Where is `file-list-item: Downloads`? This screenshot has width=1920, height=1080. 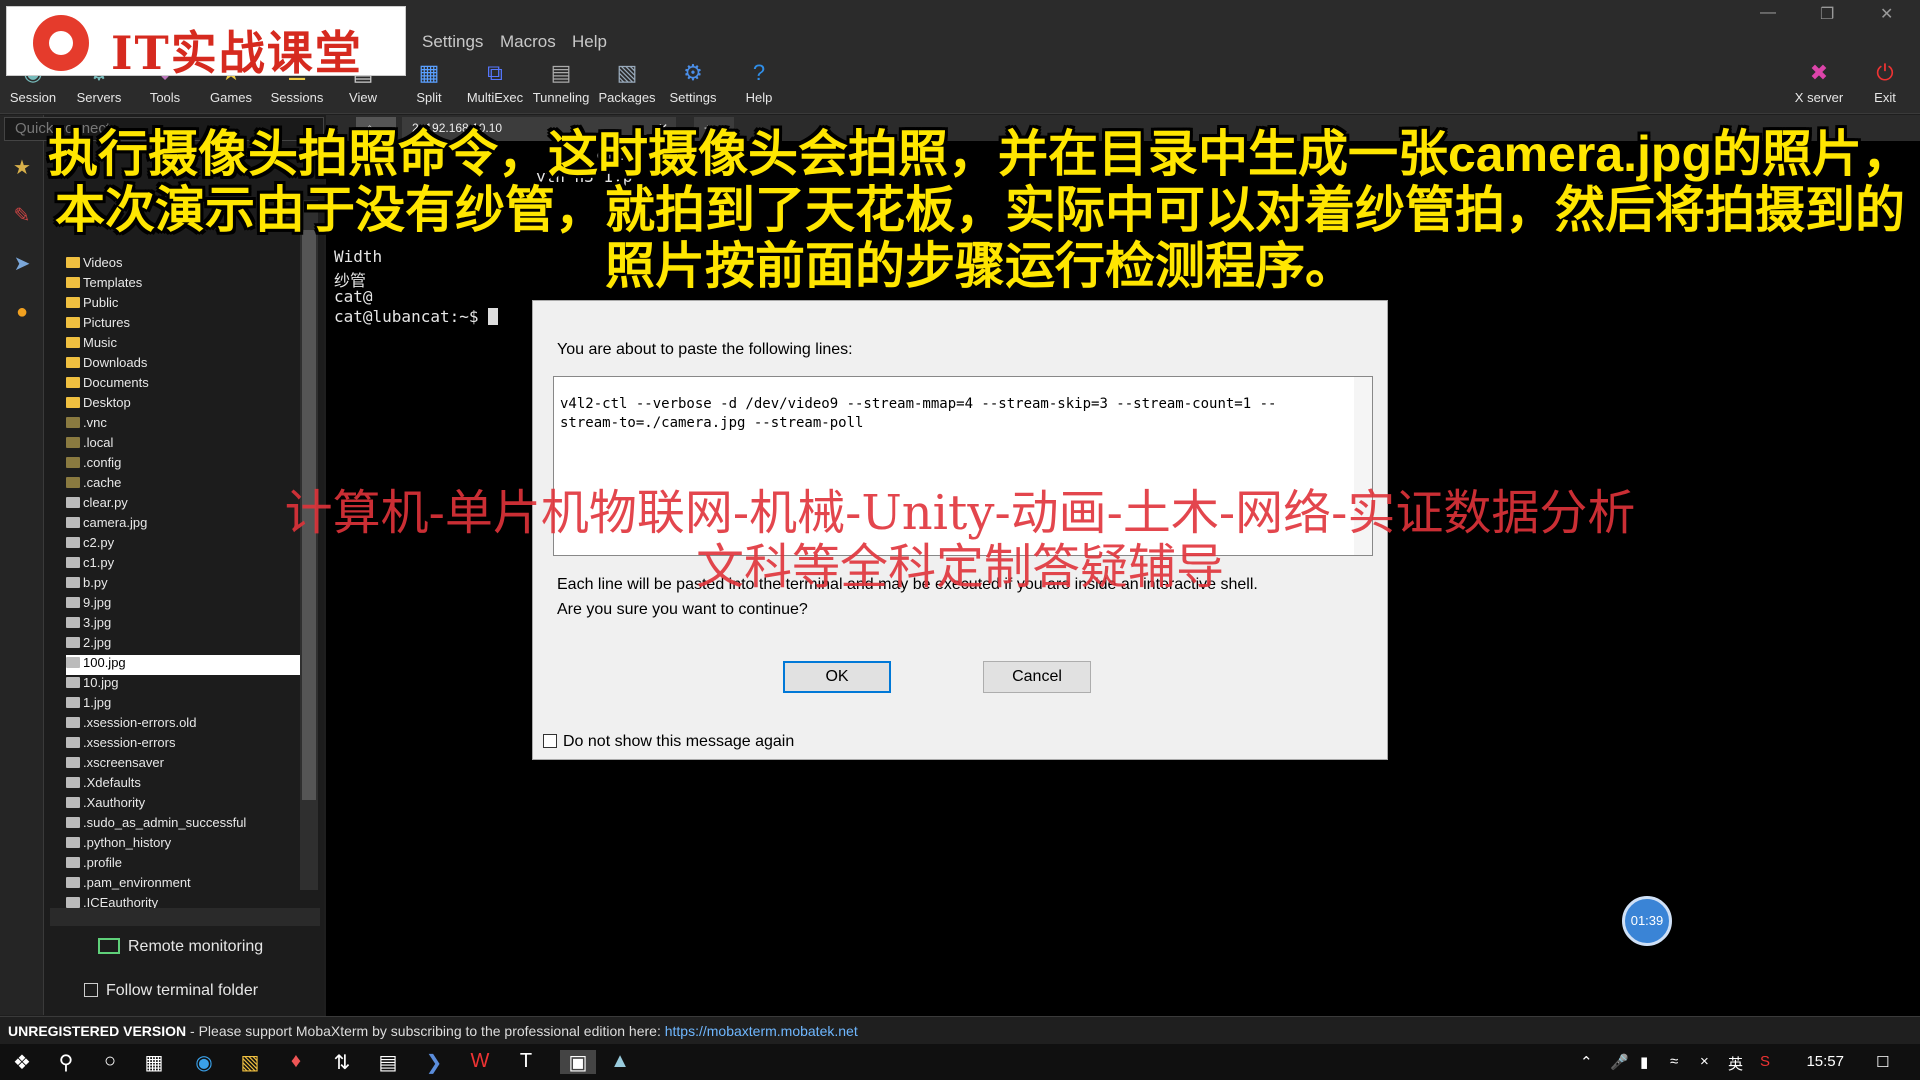 file-list-item: Downloads is located at coordinates (106, 365).